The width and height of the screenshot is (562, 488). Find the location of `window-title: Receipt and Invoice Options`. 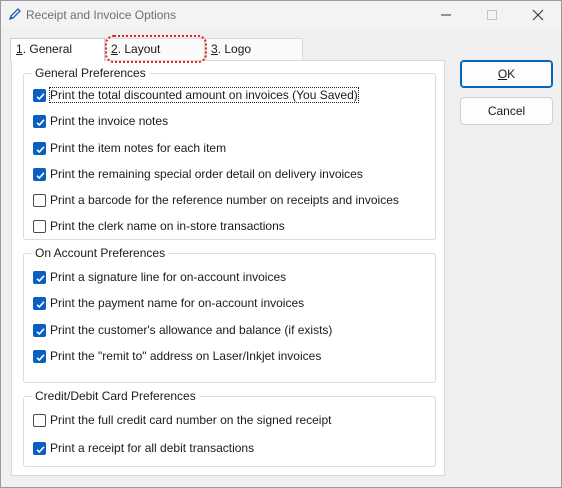

window-title: Receipt and Invoice Options is located at coordinates (101, 15).